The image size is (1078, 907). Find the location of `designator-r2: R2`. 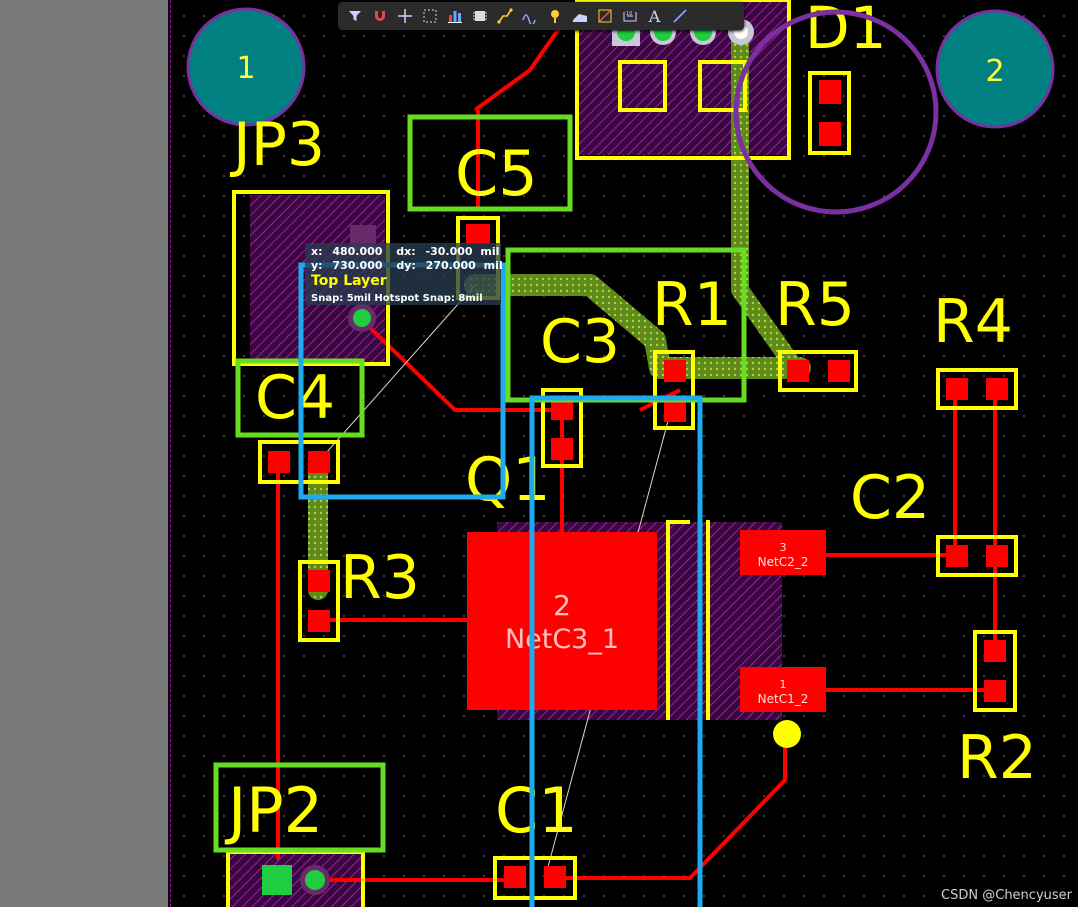

designator-r2: R2 is located at coordinates (997, 758).